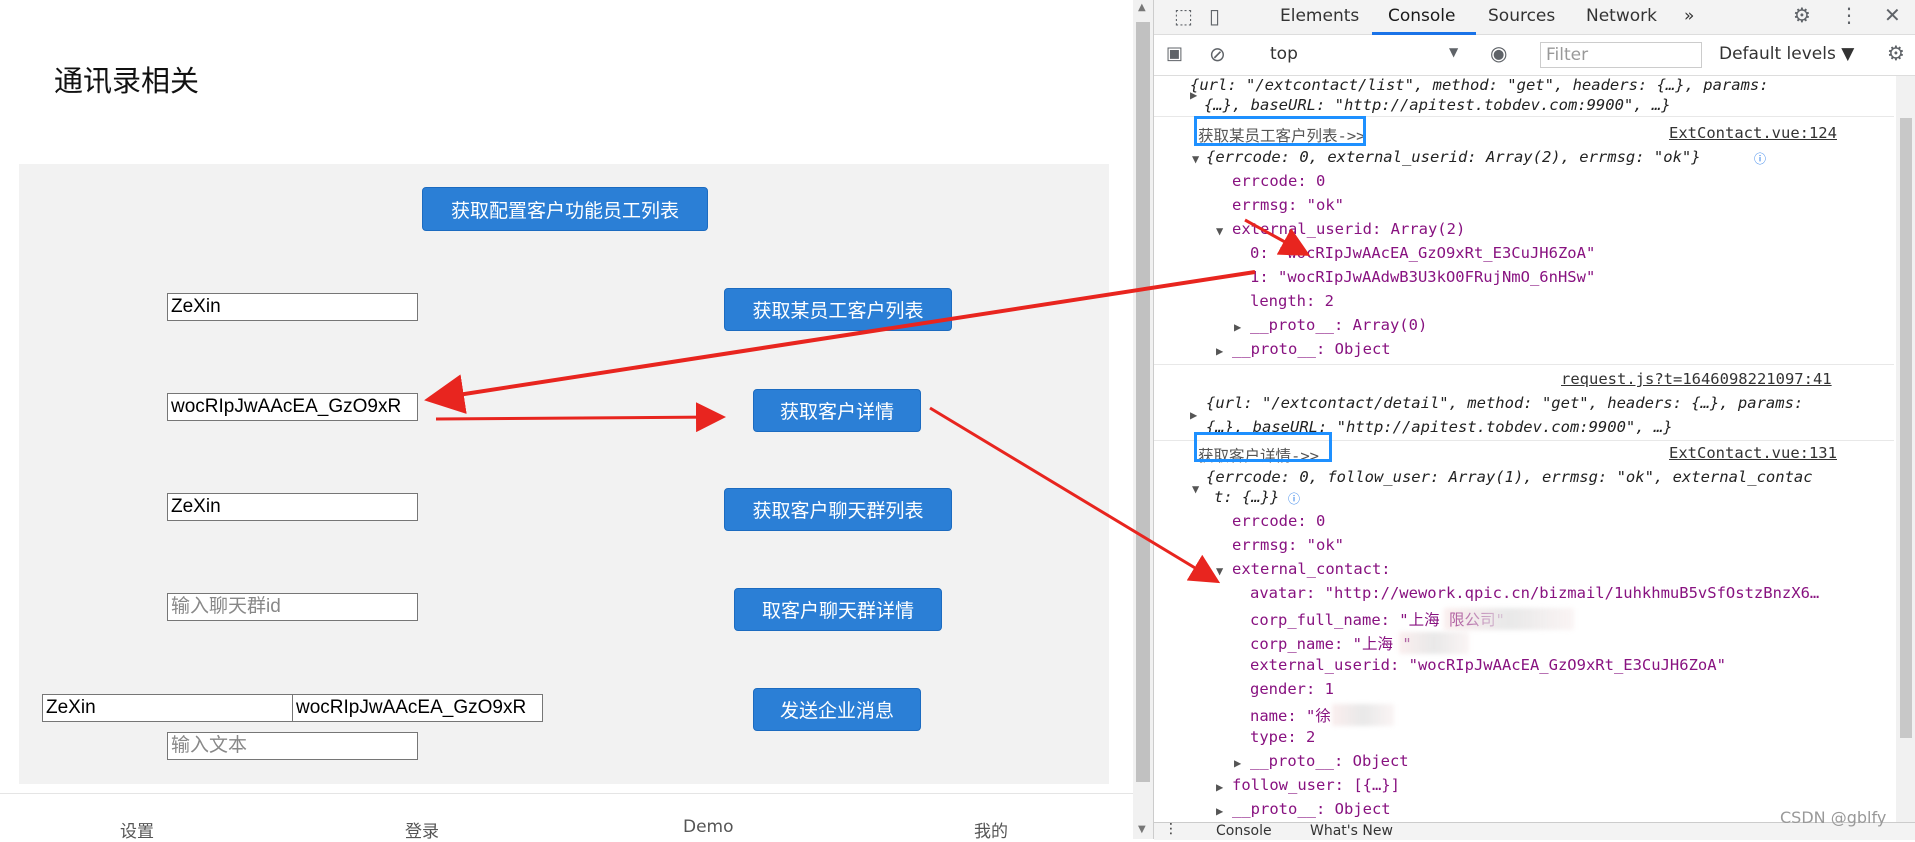 This screenshot has height=842, width=1915. I want to click on console-scrollbar-thumb, so click(1906, 428).